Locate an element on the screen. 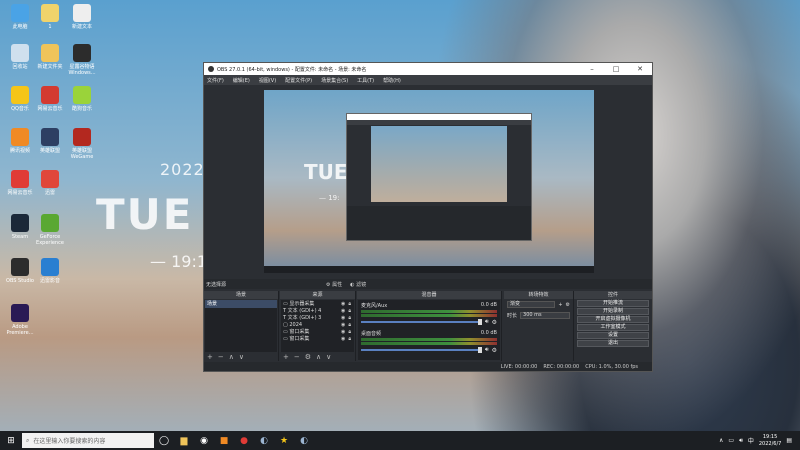  volume-icon: 🔊︎ is located at coordinates (741, 441).